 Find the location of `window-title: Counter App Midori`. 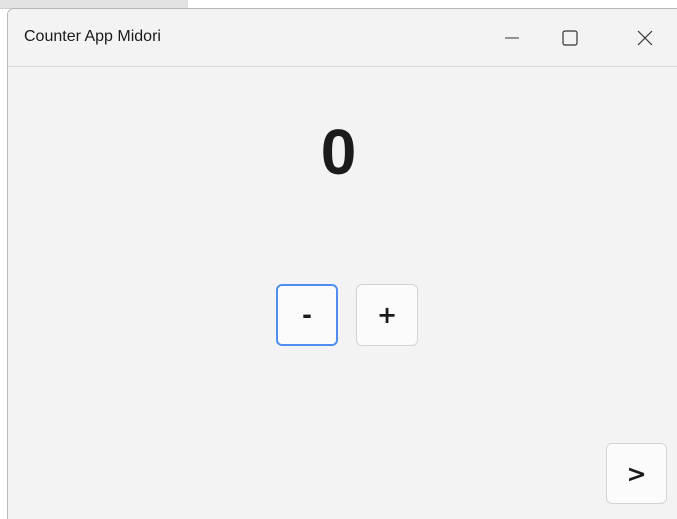

window-title: Counter App Midori is located at coordinates (92, 36).